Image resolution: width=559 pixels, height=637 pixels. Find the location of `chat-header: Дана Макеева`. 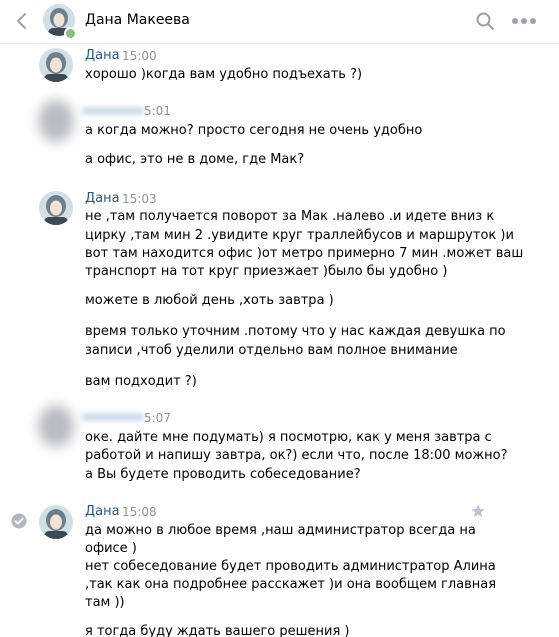

chat-header: Дана Макеева is located at coordinates (279, 22).